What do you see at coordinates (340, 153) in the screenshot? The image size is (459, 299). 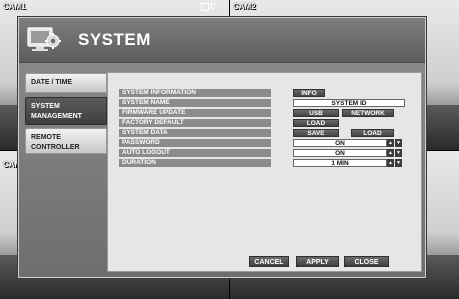 I see `auto-logout-select: ON` at bounding box center [340, 153].